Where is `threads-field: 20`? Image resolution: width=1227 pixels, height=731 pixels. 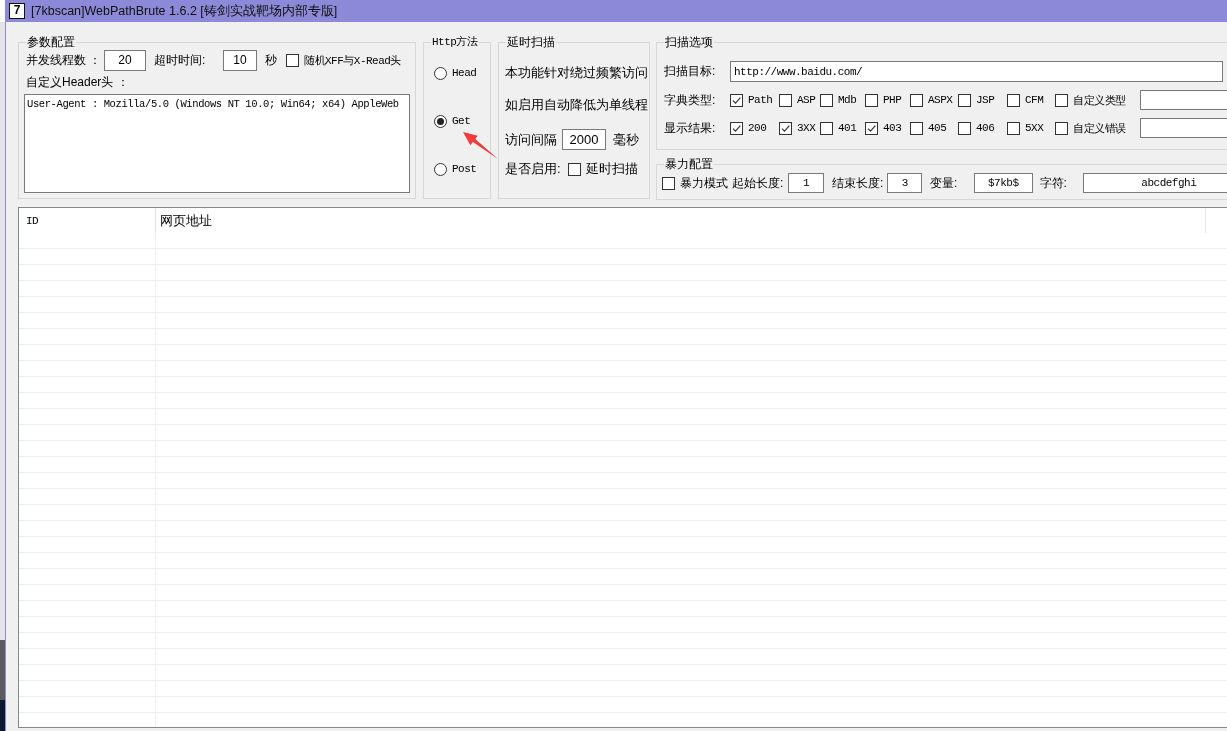 threads-field: 20 is located at coordinates (125, 60).